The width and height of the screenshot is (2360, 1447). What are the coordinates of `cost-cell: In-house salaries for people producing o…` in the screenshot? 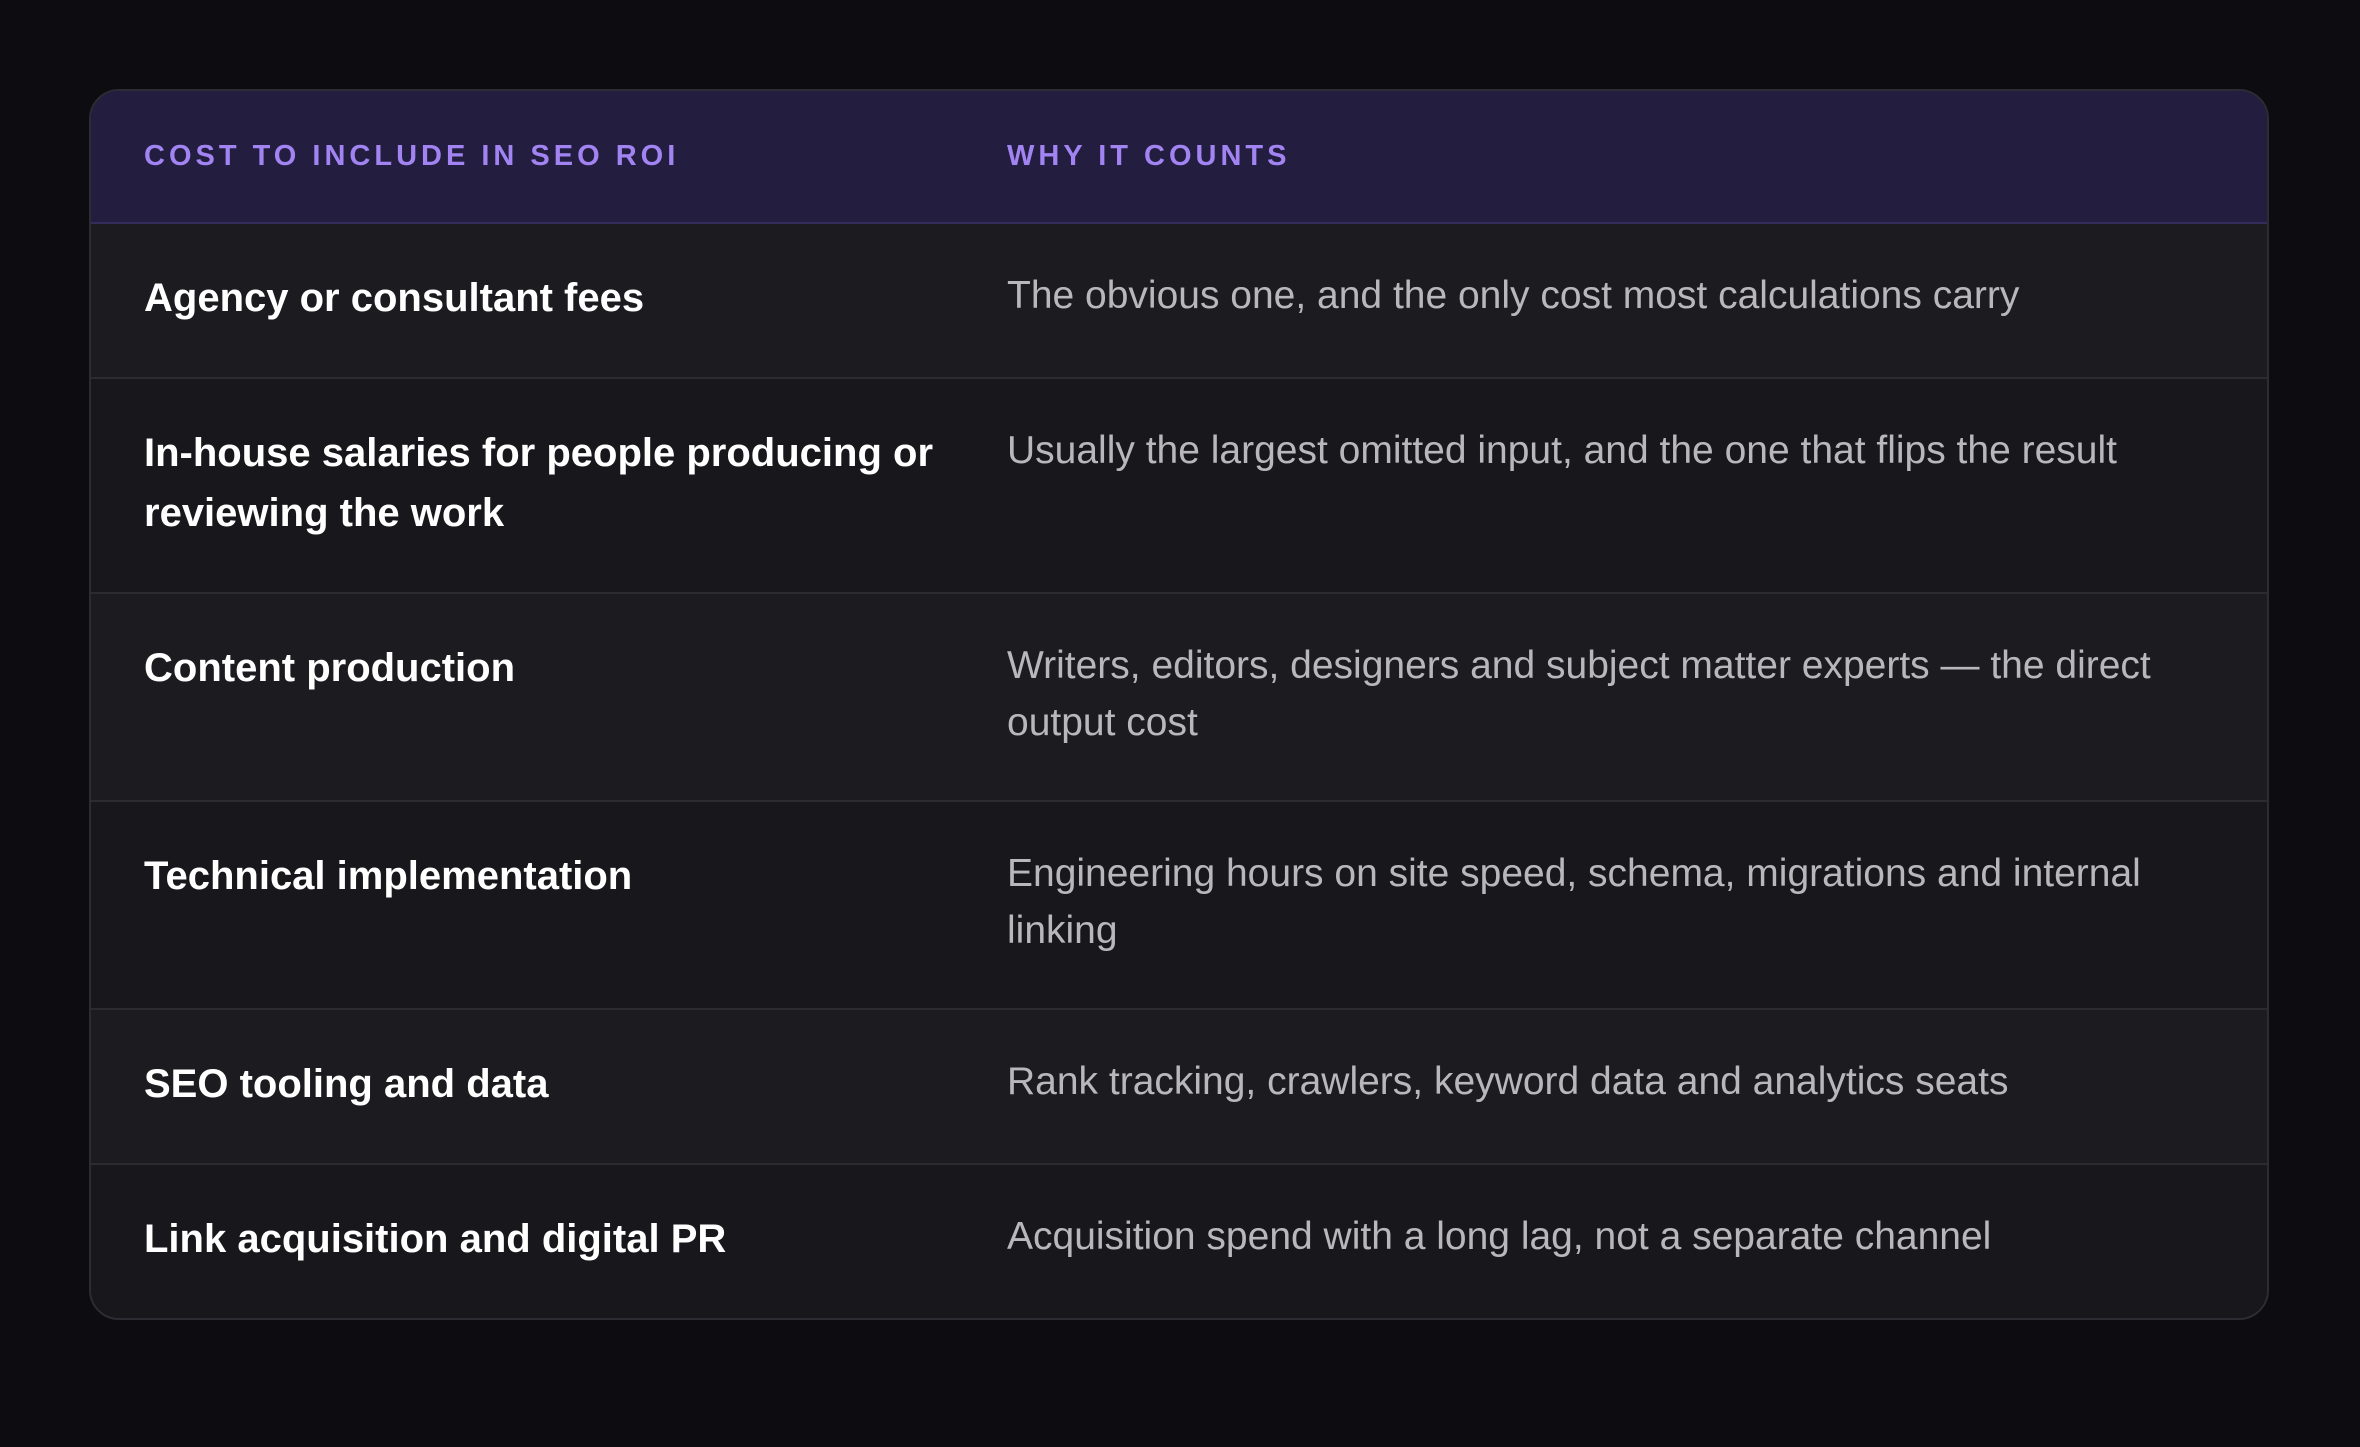 It's located at (539, 483).